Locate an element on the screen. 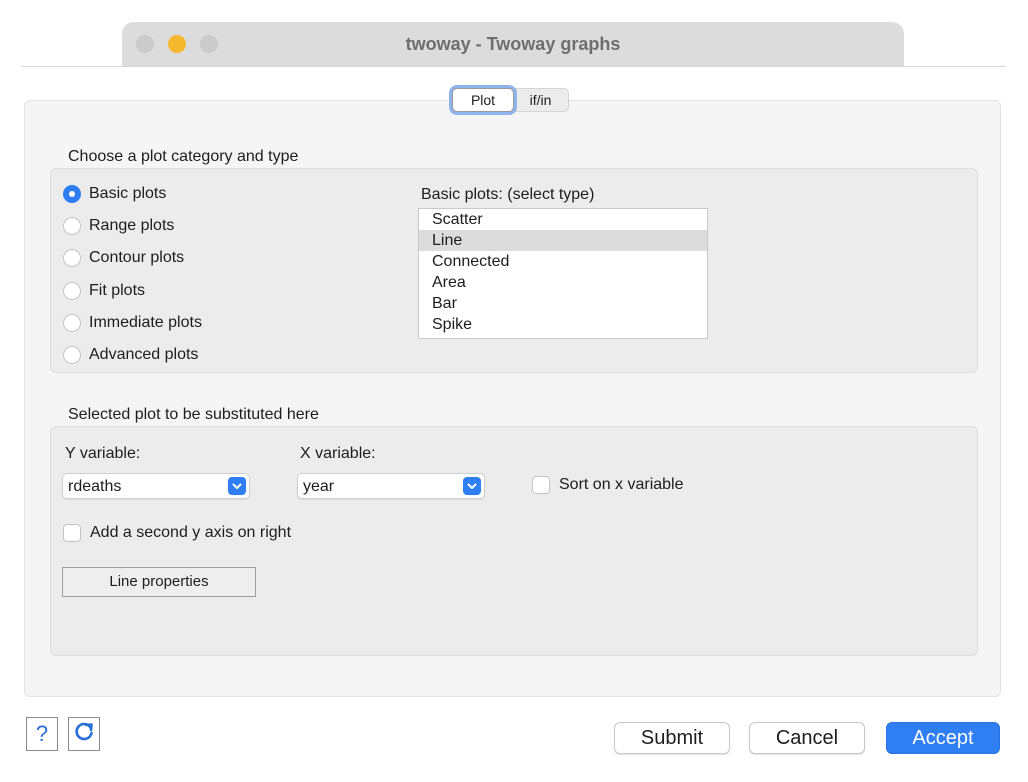 The width and height of the screenshot is (1028, 782). plot-type-list: Scatter Line Connected Area Bar Spike is located at coordinates (563, 273).